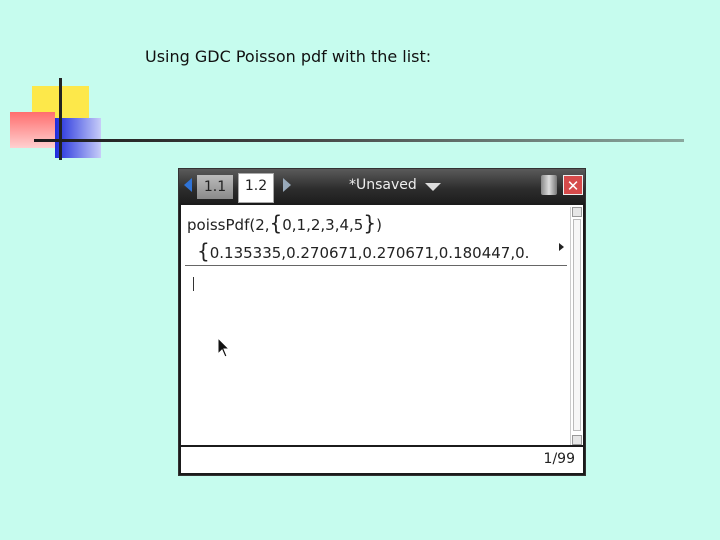  What do you see at coordinates (379, 225) in the screenshot?
I see `entry-args-close: )` at bounding box center [379, 225].